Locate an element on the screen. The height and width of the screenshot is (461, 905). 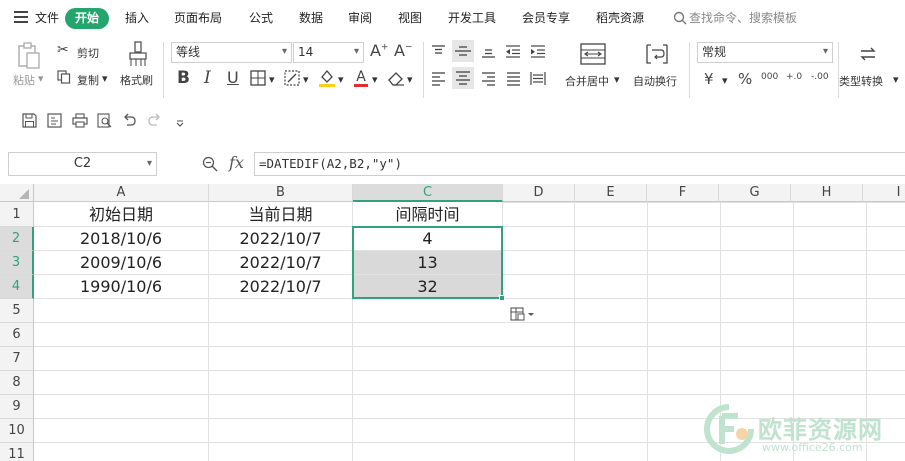
thousands-separator-button: 000 is located at coordinates (769, 77).